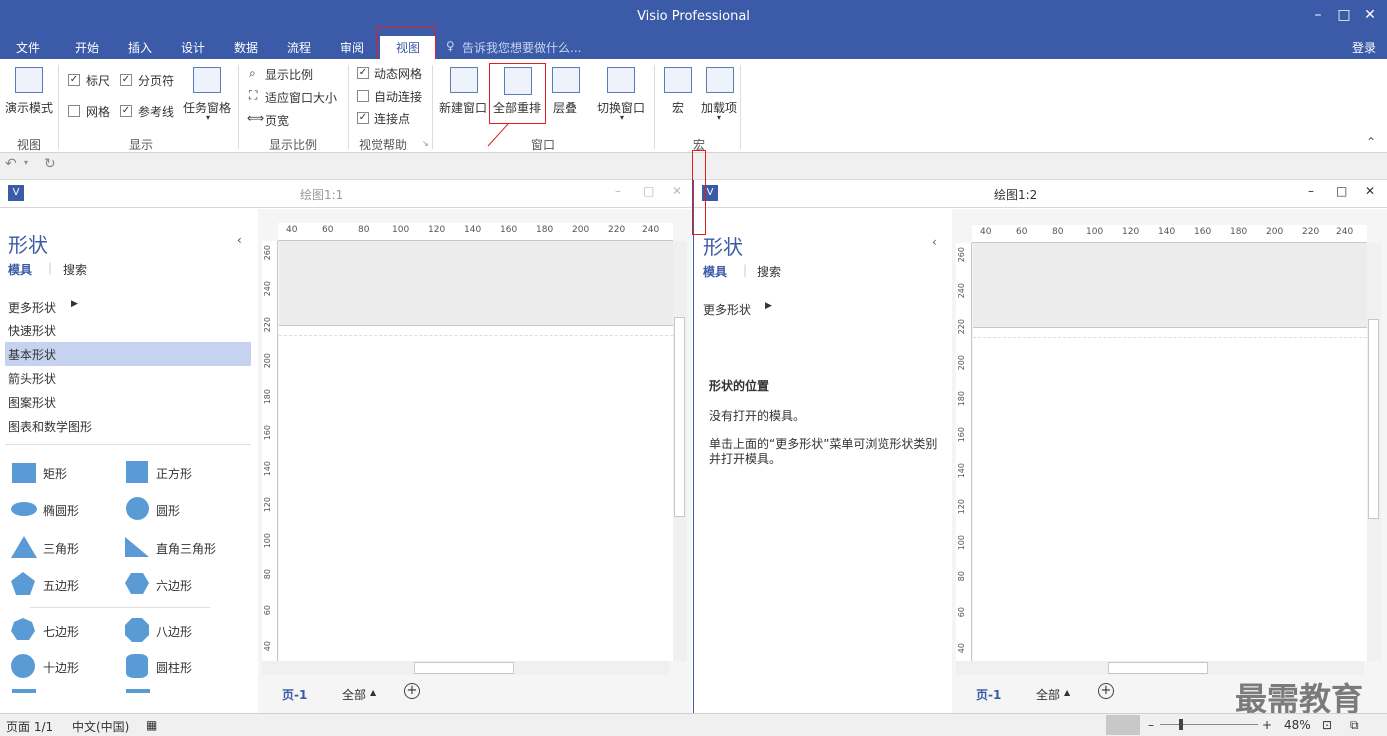  What do you see at coordinates (678, 107) in the screenshot?
I see `macros-button: 宏` at bounding box center [678, 107].